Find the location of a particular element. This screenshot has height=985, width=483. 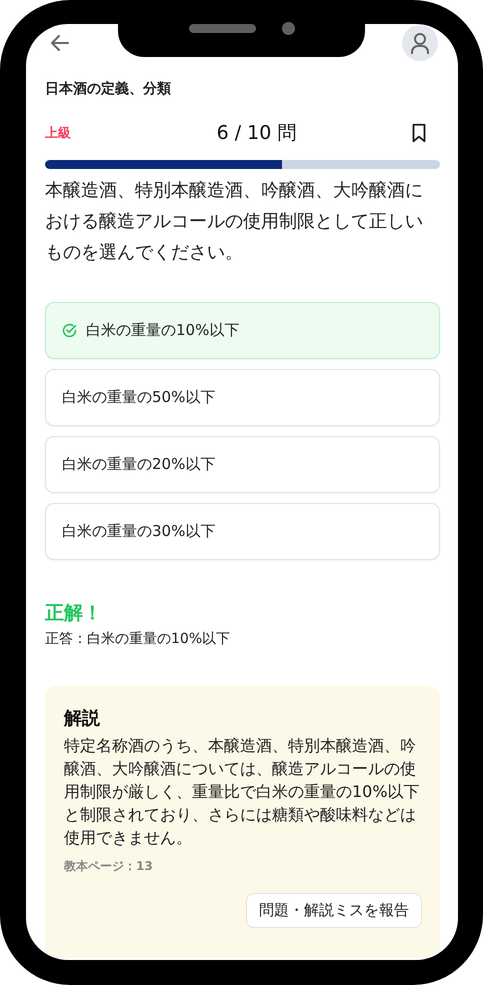

user-avatar-icon is located at coordinates (420, 43).